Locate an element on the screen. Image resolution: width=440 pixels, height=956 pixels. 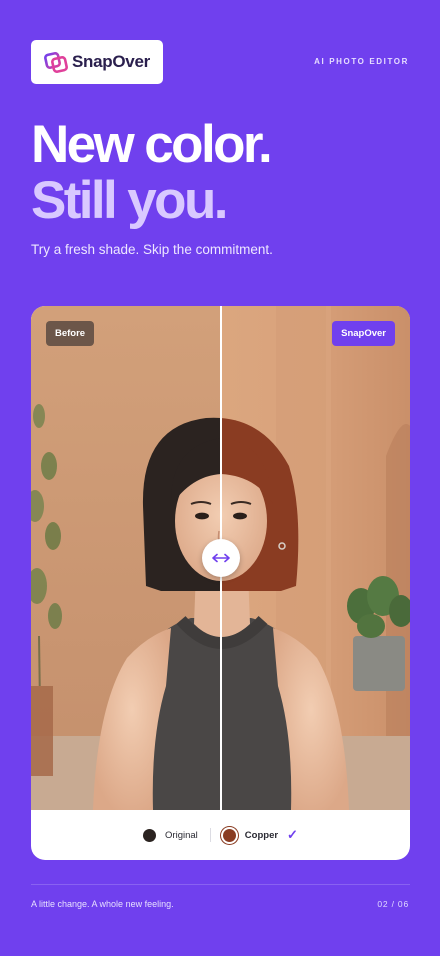
swatch-original: Original is located at coordinates (170, 835).